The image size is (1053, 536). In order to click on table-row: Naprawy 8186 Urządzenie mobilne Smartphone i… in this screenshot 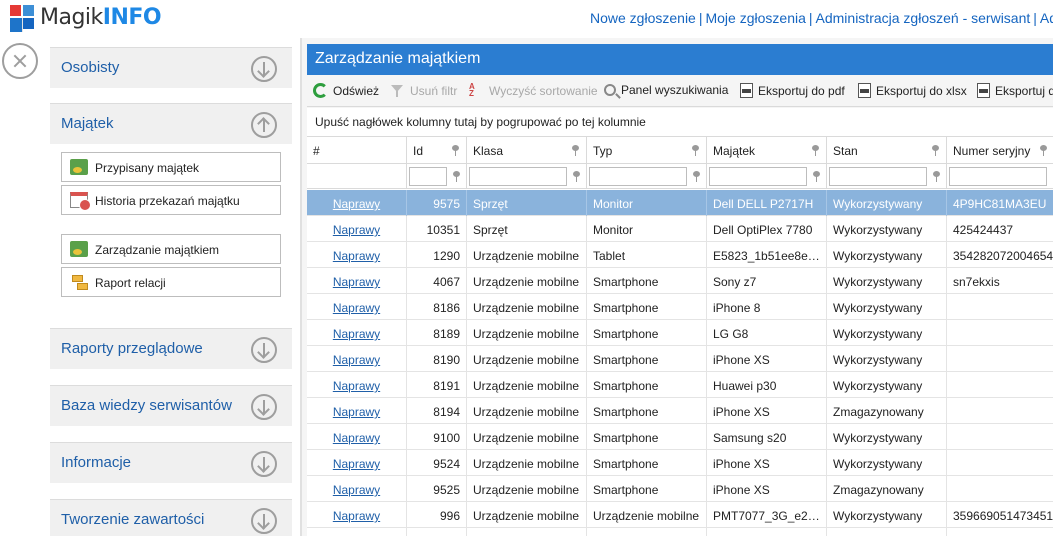, I will do `click(680, 307)`.